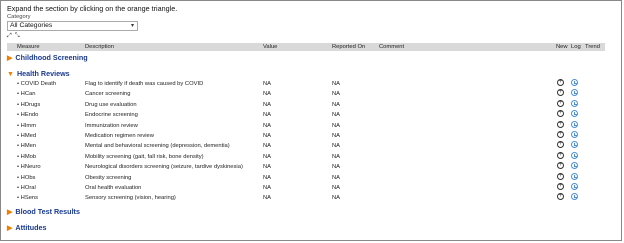  I want to click on row-measure: • HMen, so click(27, 146).